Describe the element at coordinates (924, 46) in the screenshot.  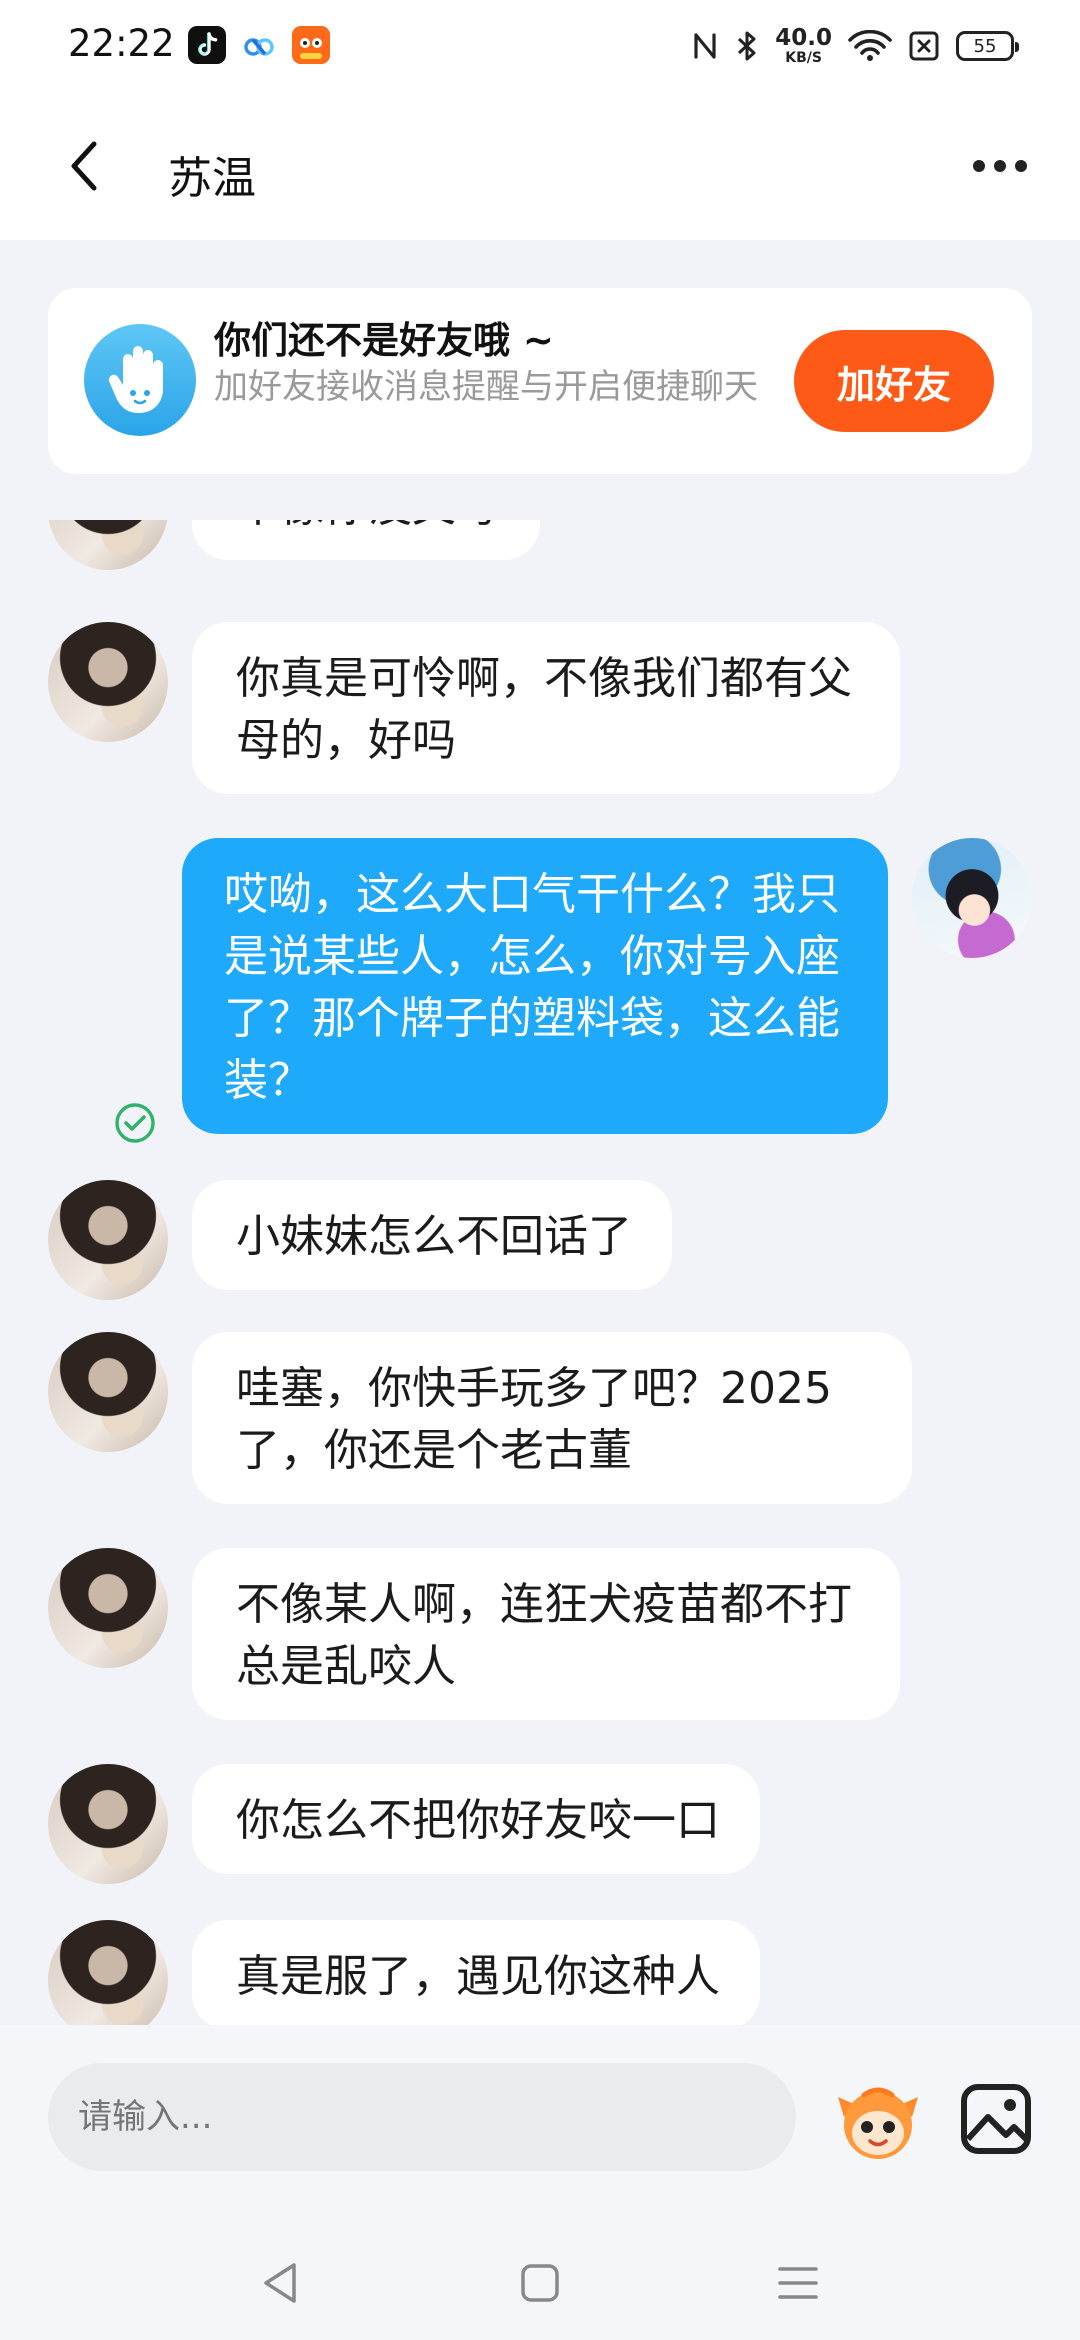
I see `sim-off-icon` at that location.